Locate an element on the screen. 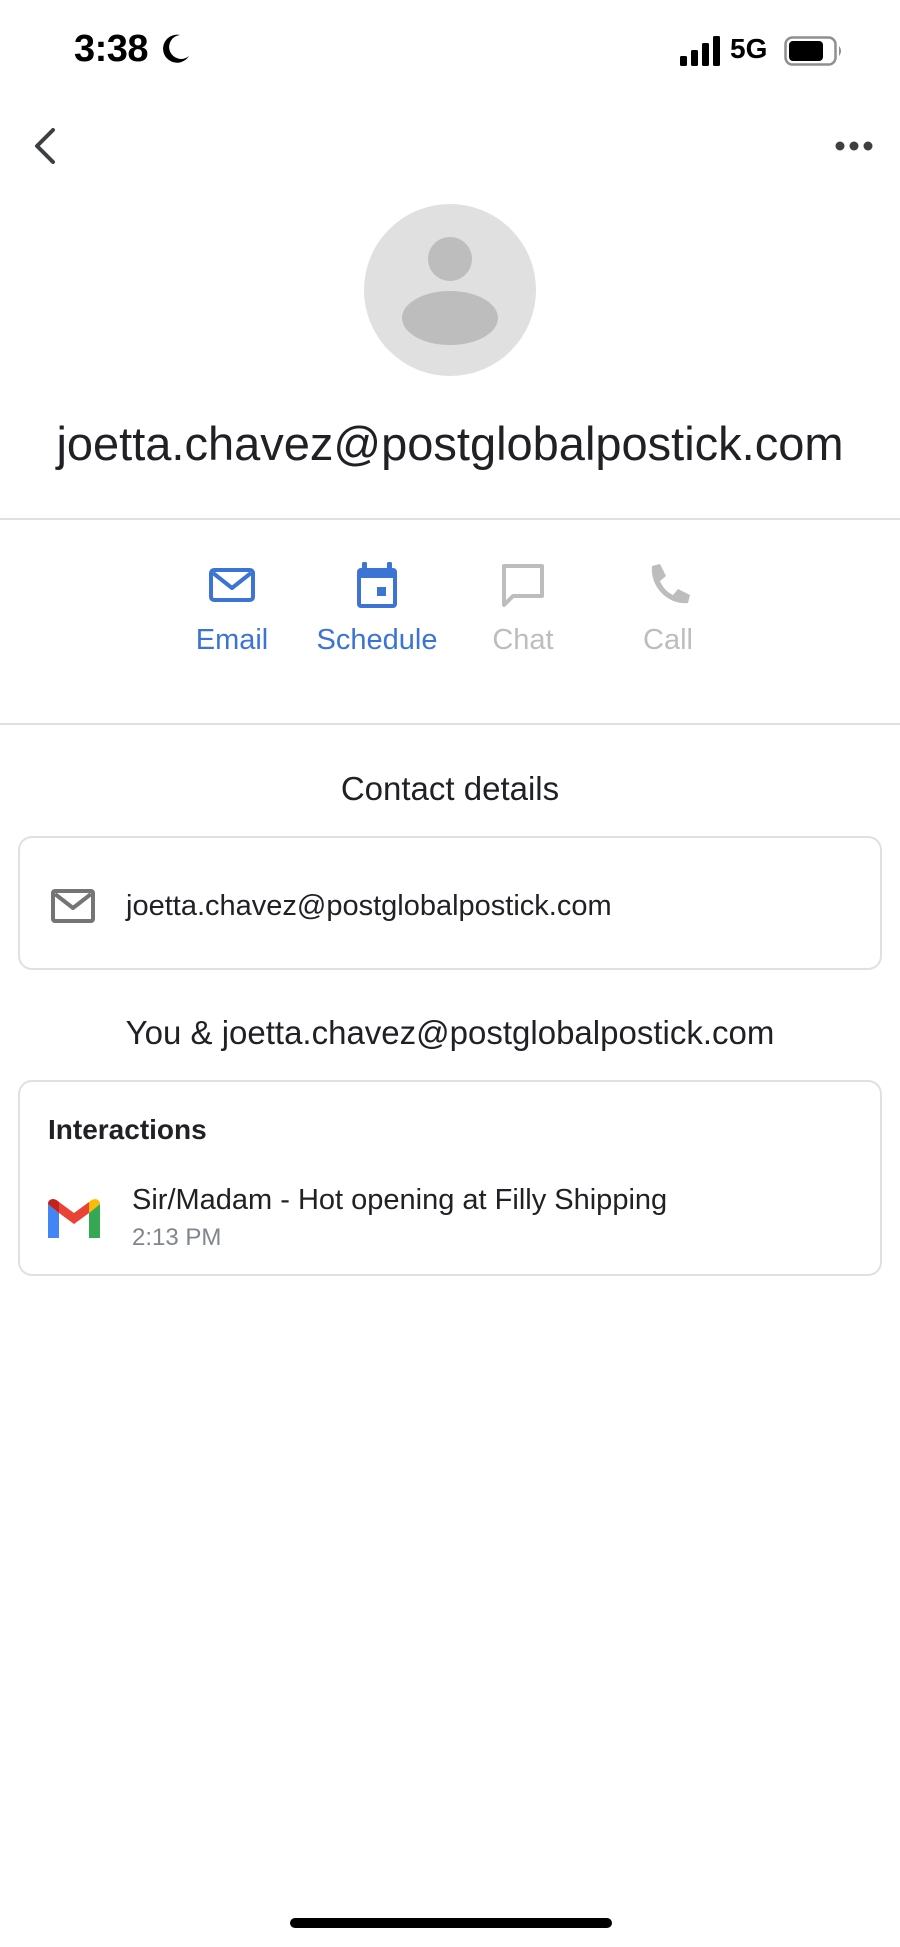 The width and height of the screenshot is (900, 1947). contact-name: joetta.chavez@postglobalpostick.com is located at coordinates (450, 443).